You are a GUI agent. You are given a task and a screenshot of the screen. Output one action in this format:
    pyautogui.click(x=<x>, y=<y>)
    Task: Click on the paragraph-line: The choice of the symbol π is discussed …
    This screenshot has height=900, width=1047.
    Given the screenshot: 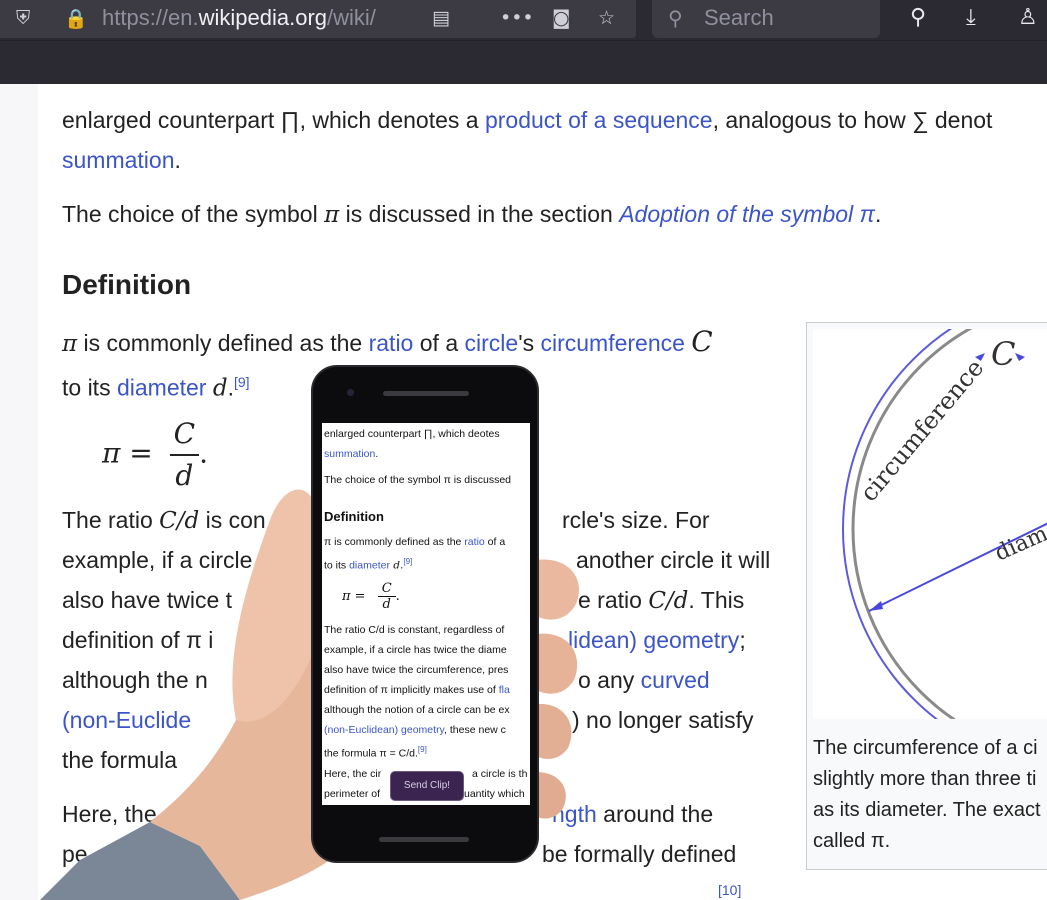 What is the action you would take?
    pyautogui.click(x=472, y=214)
    